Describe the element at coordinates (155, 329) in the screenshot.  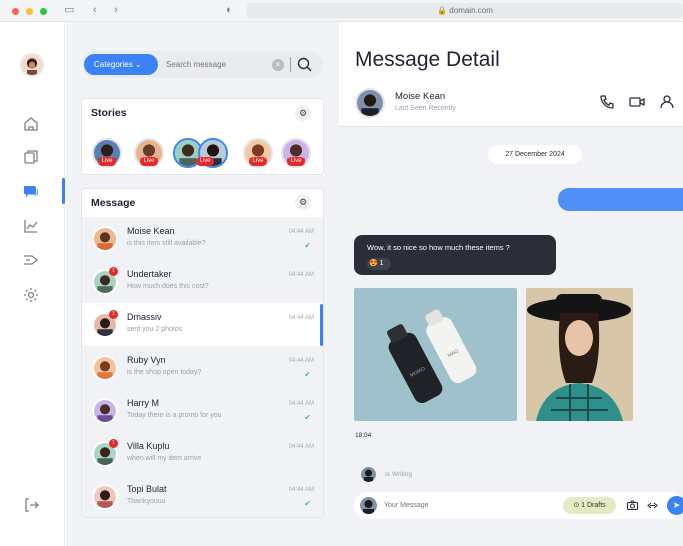
I see `message-preview: sent you 2 photos` at that location.